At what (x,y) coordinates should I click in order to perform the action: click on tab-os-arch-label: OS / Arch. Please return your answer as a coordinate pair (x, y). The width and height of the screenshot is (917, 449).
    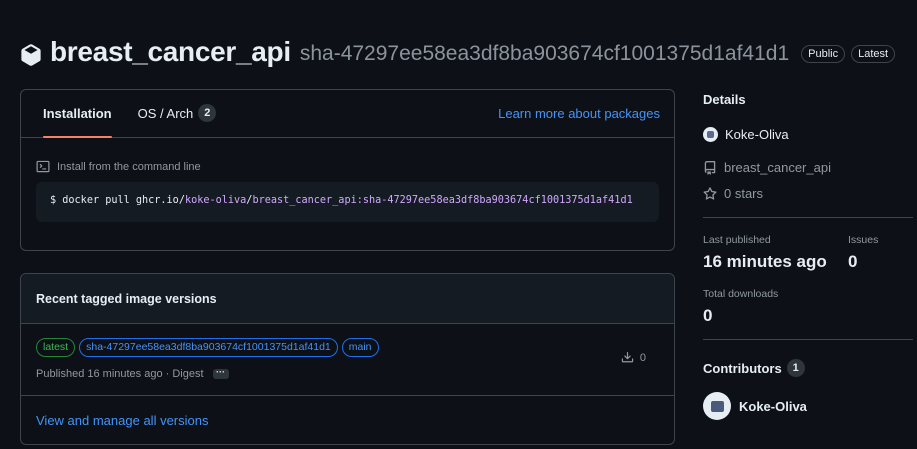
    Looking at the image, I should click on (165, 113).